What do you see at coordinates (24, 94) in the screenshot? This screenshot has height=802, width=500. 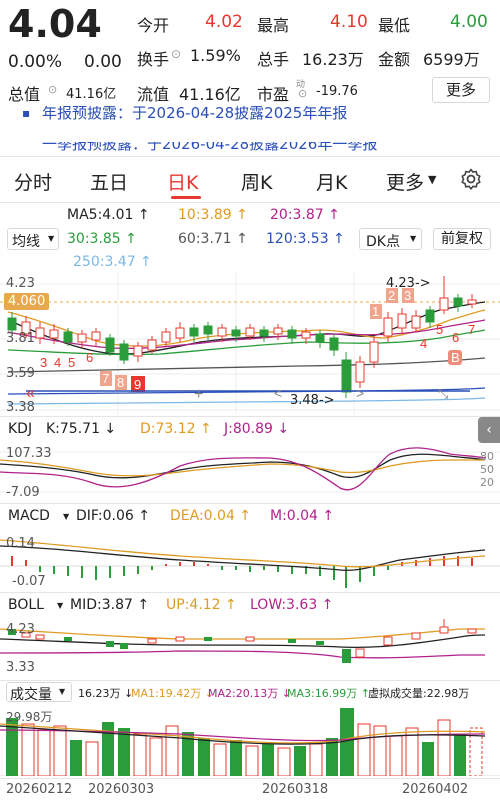 I see `total-cap-label: 总值` at bounding box center [24, 94].